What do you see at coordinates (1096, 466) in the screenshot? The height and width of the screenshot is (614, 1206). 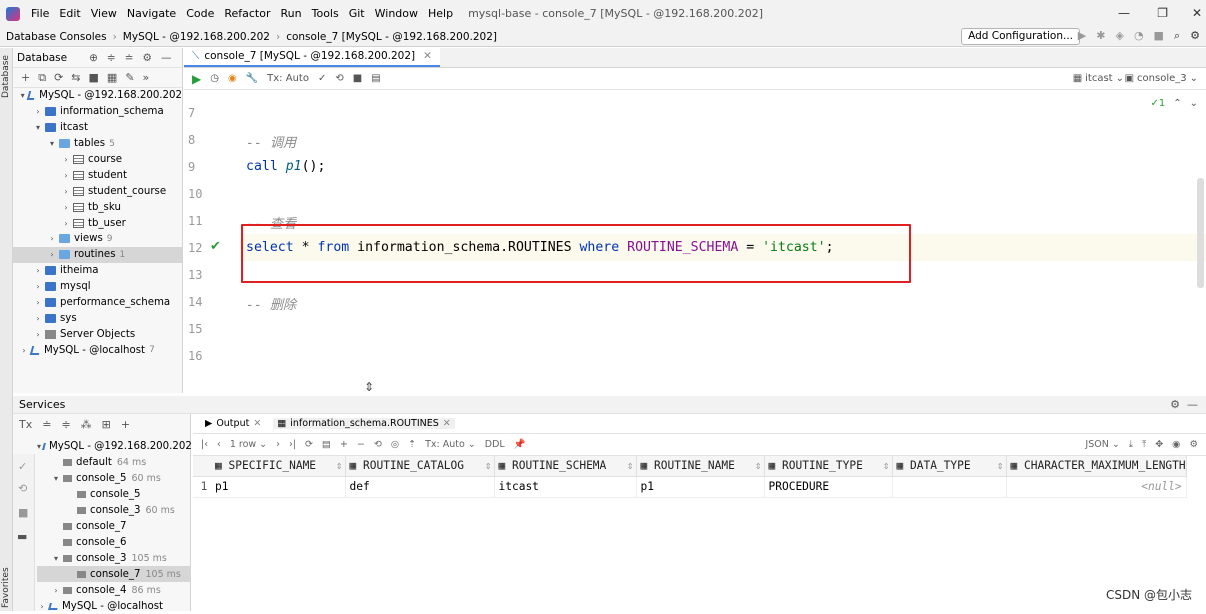 I see `column-header: ▦ CHARACTER_MAXIMUM_LENGTH` at bounding box center [1096, 466].